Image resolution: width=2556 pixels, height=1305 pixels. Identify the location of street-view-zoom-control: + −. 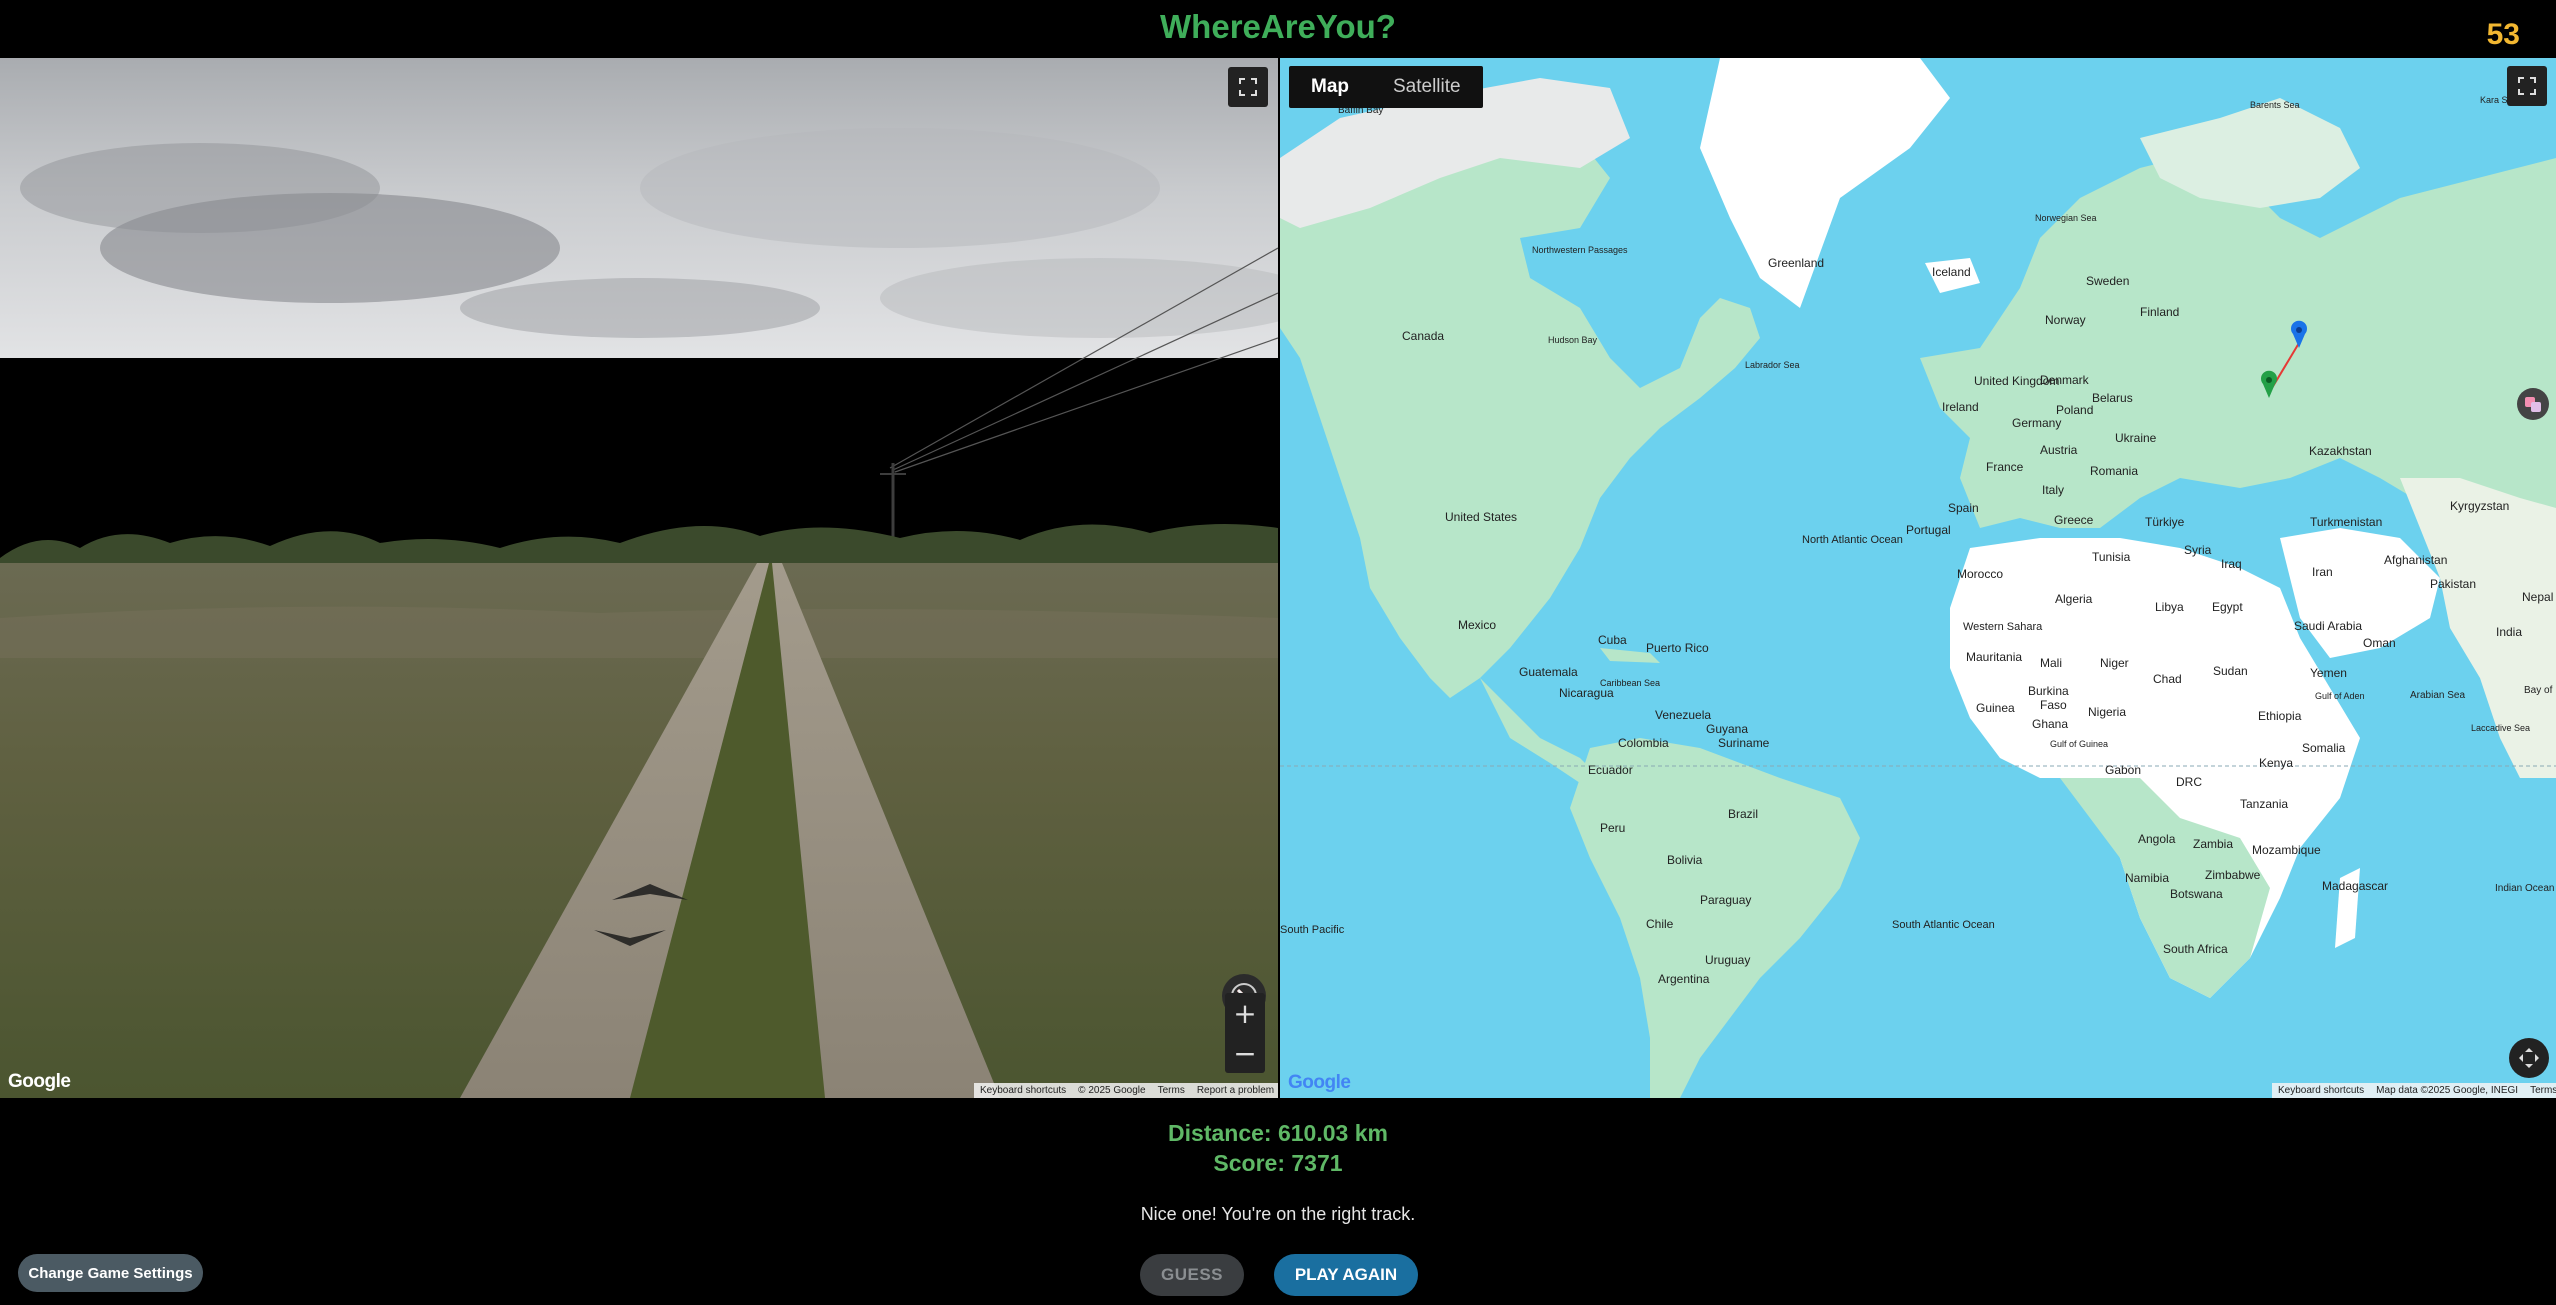
(1245, 1033).